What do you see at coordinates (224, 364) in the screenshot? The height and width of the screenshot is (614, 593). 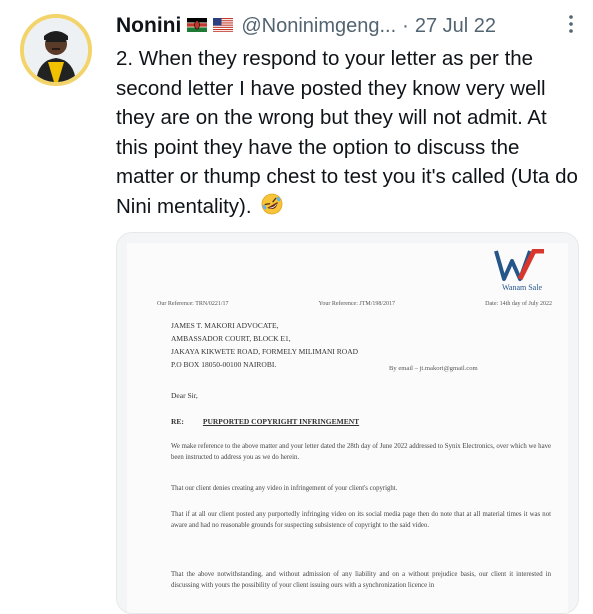 I see `address-line: P.O BOX 18050-00100 NAIROBI.` at bounding box center [224, 364].